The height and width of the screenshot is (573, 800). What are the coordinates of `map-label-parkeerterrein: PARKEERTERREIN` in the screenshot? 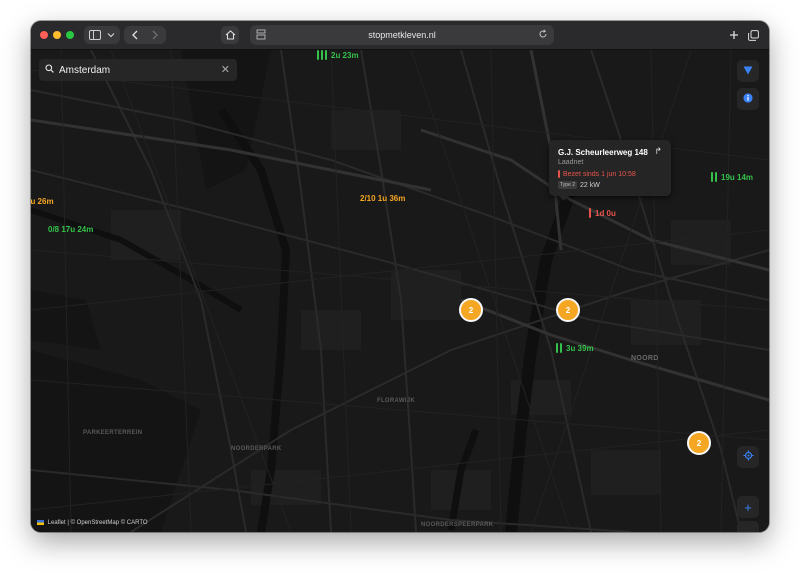 It's located at (113, 433).